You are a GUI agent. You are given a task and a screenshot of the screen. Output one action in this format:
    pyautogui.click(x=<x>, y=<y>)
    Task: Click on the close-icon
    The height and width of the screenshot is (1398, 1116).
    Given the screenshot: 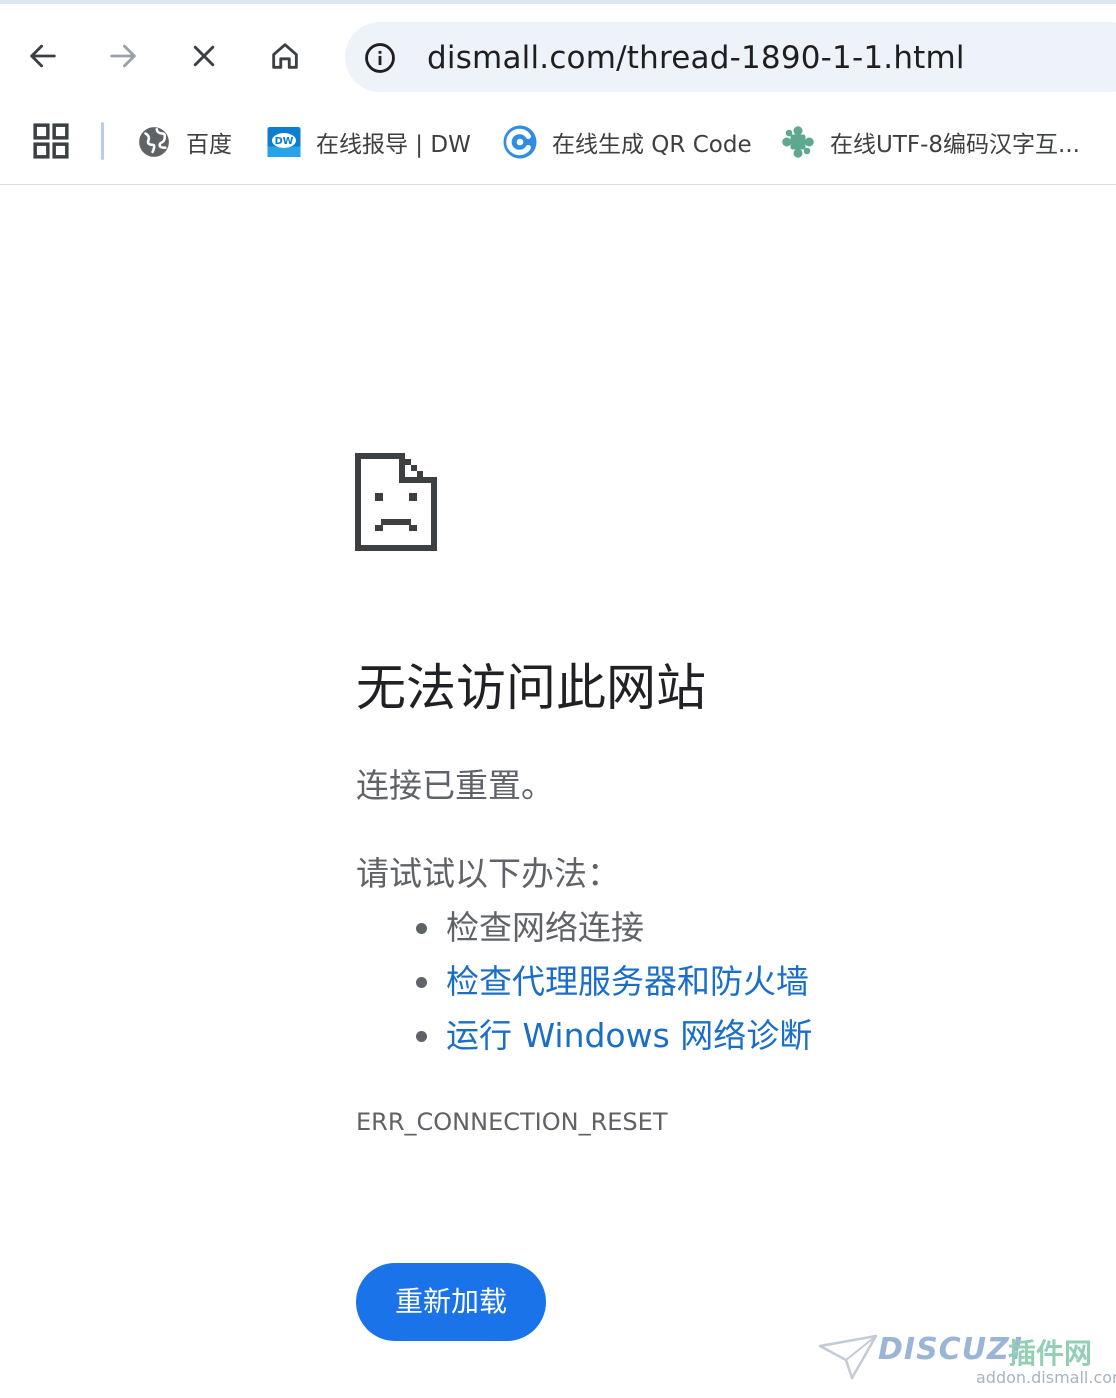 What is the action you would take?
    pyautogui.click(x=204, y=56)
    